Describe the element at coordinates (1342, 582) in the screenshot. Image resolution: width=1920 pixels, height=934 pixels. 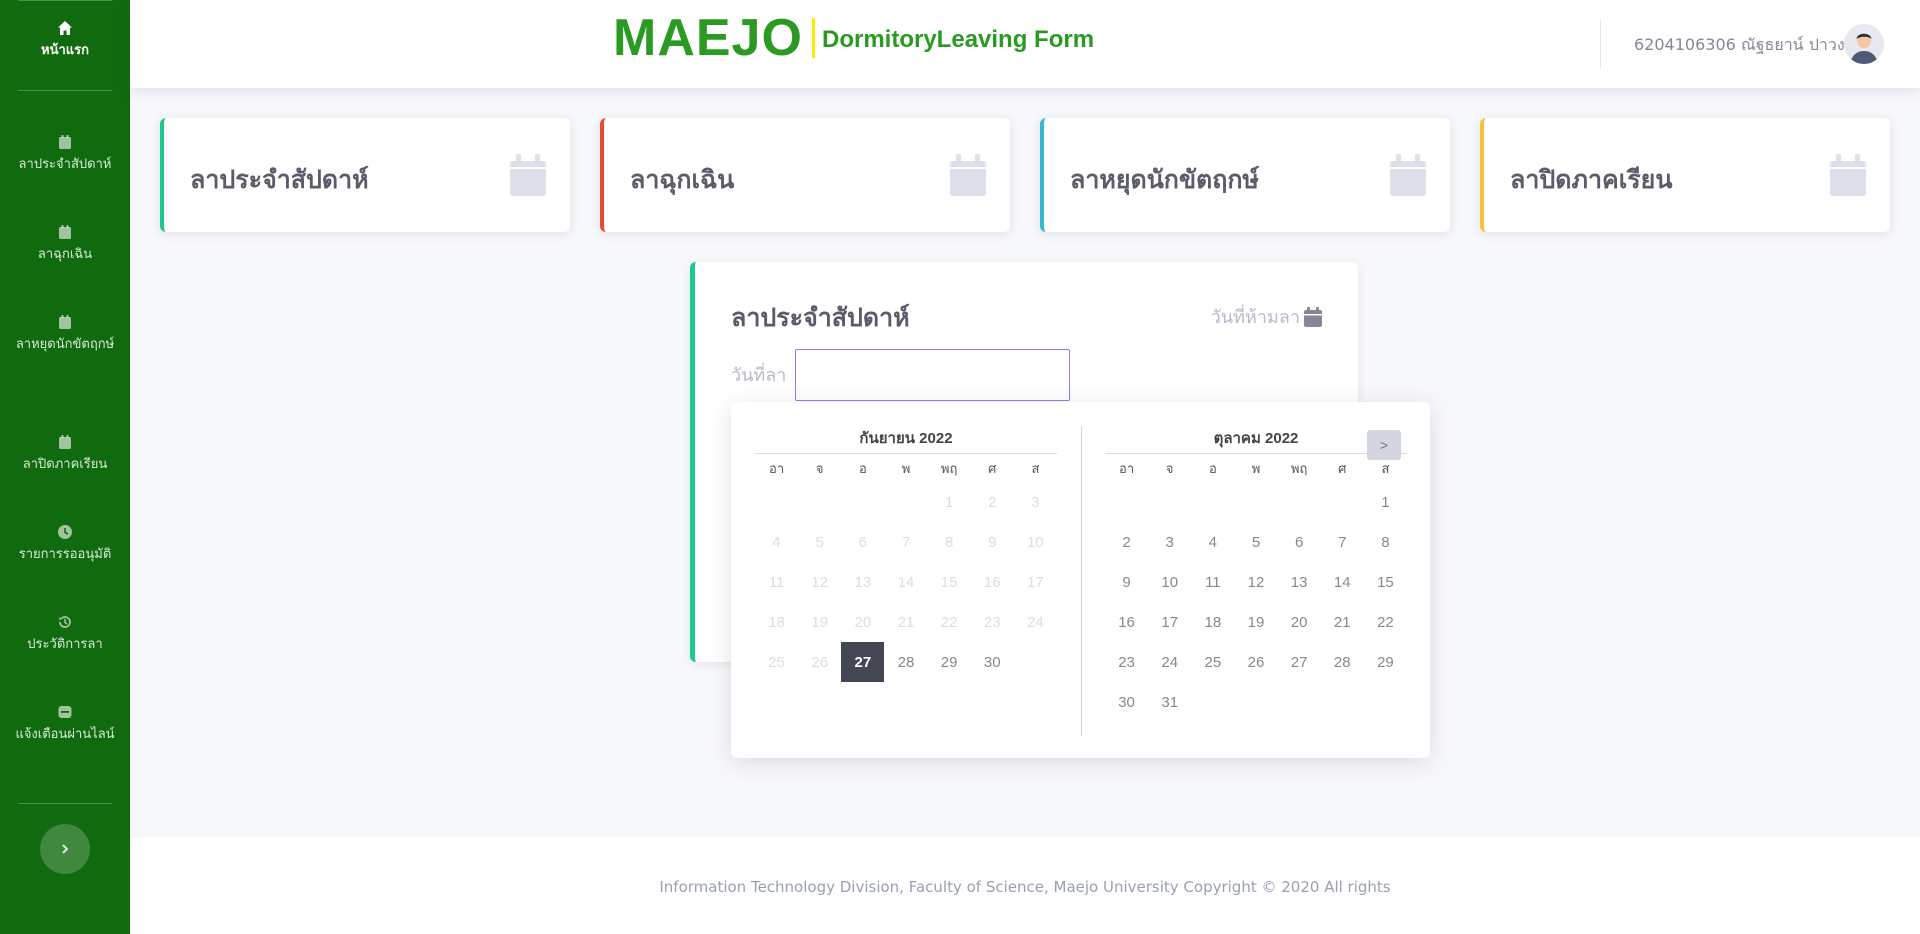
I see `calendar-day: 14` at that location.